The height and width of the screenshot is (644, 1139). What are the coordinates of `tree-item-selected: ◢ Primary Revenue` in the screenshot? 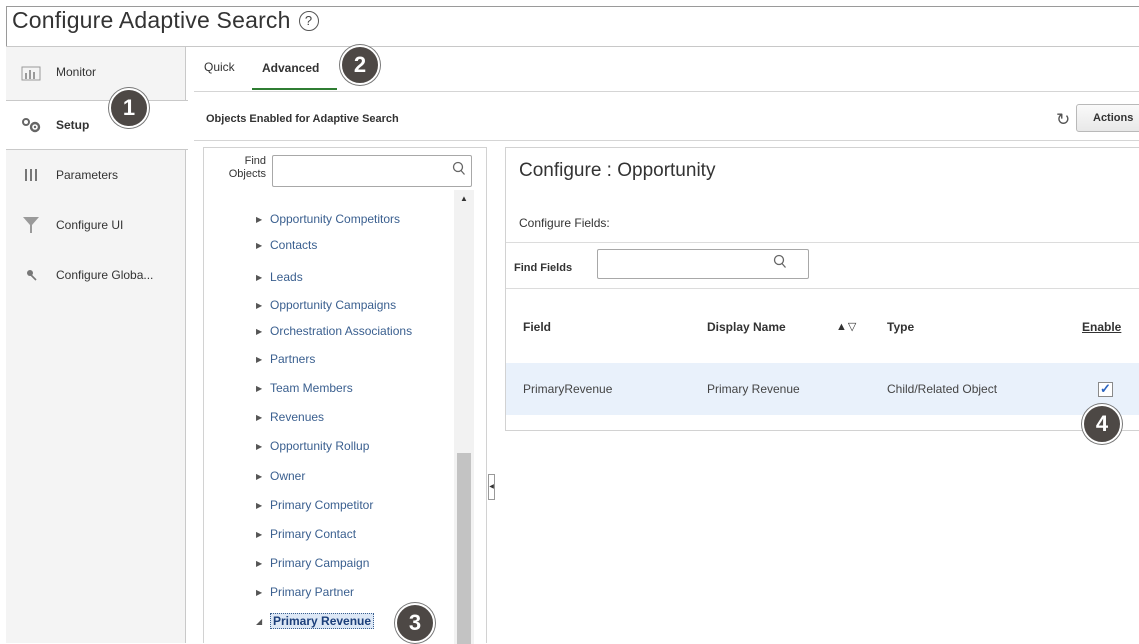 It's located at (315, 621).